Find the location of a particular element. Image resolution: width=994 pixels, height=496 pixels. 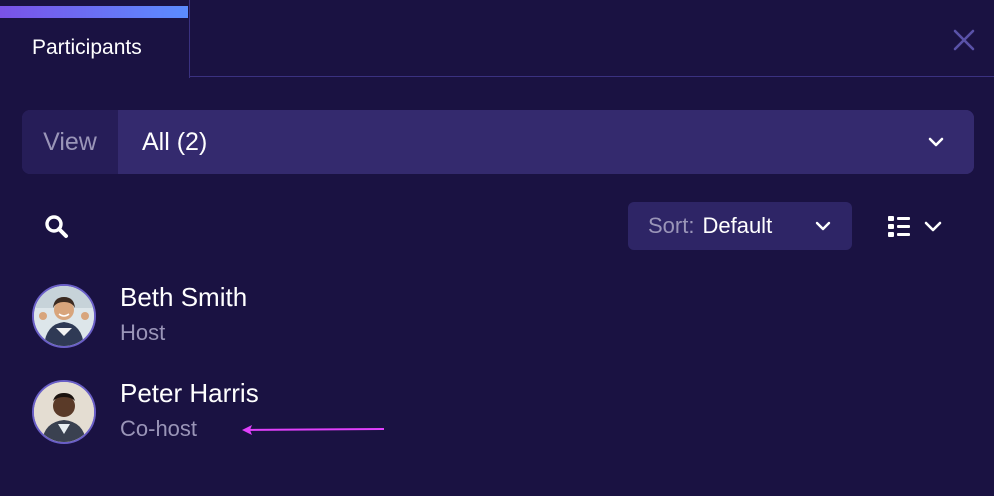

participant-role: Host is located at coordinates (143, 332).